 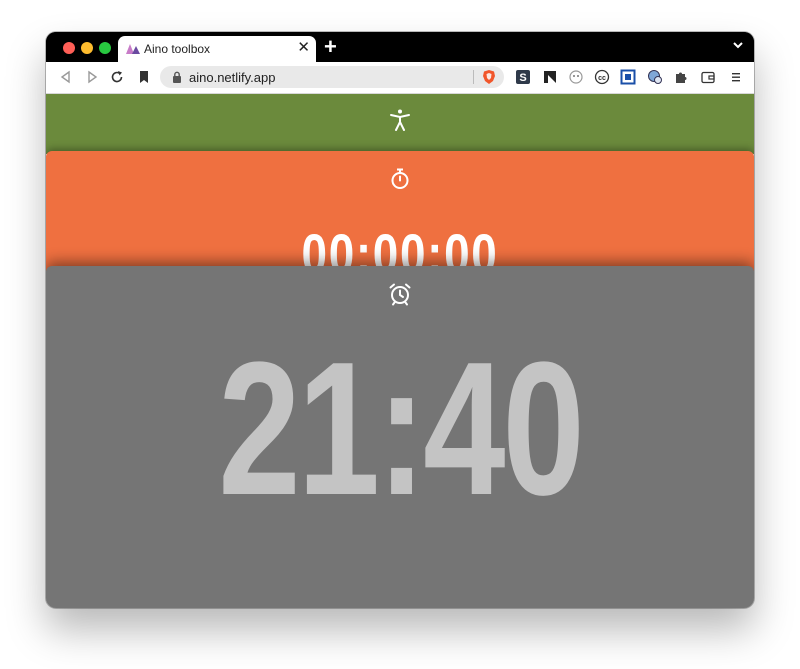 I want to click on svg-text: S, so click(x=522, y=78).